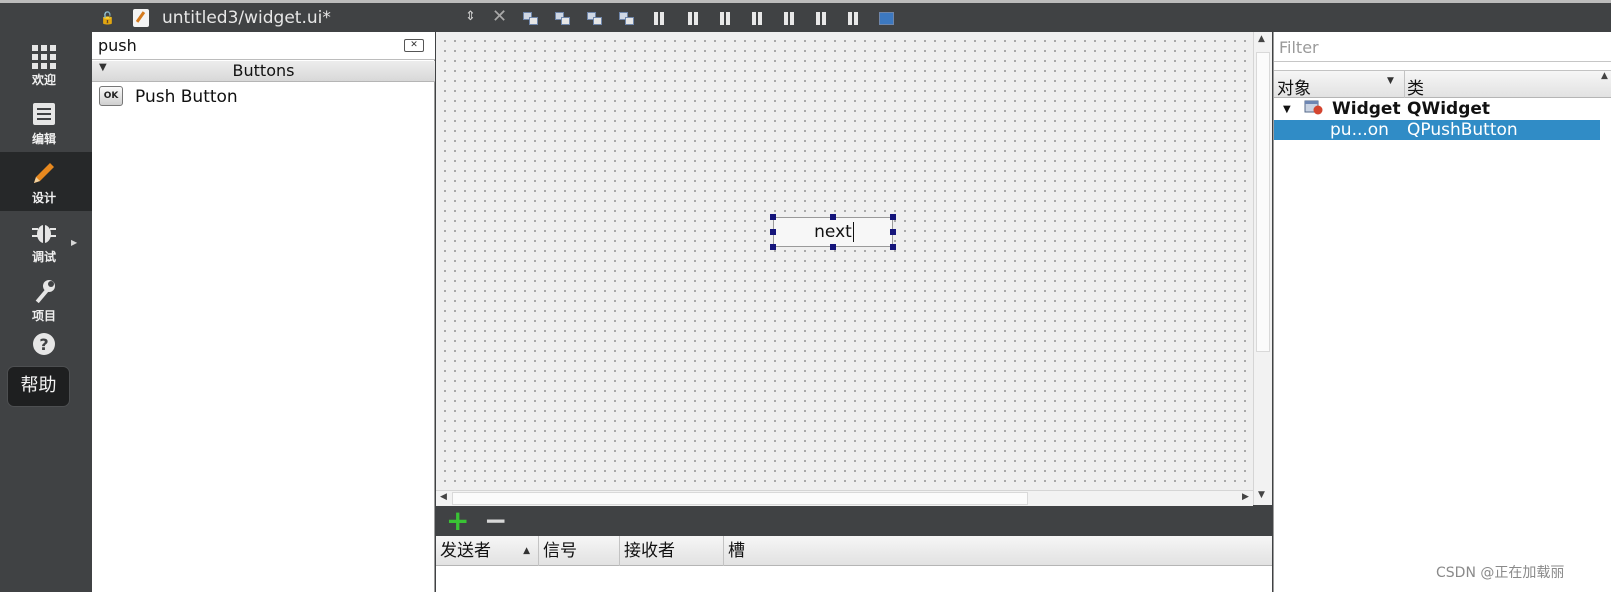 The image size is (1611, 592). I want to click on selected-push-button: next, so click(833, 232).